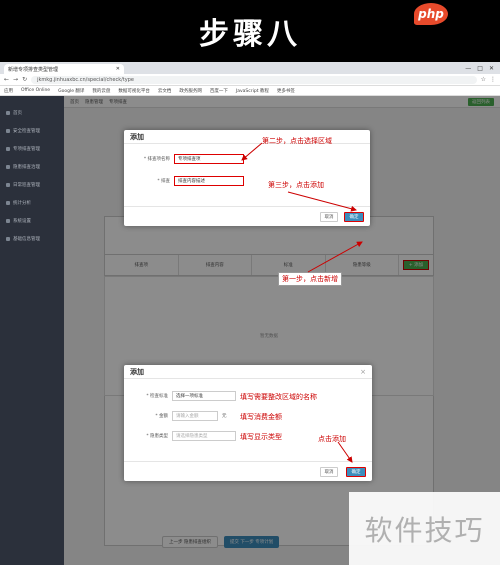  I want to click on sidebar-item: 日常巡查管理, so click(32, 185).